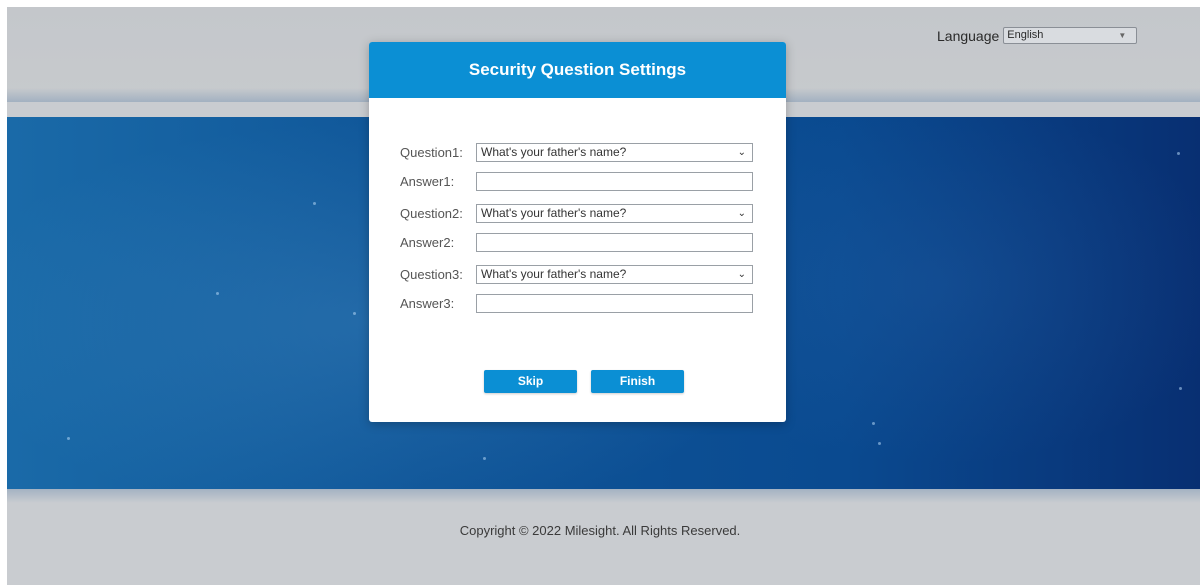 The height and width of the screenshot is (585, 1200). What do you see at coordinates (968, 35) in the screenshot?
I see `language-label: Language` at bounding box center [968, 35].